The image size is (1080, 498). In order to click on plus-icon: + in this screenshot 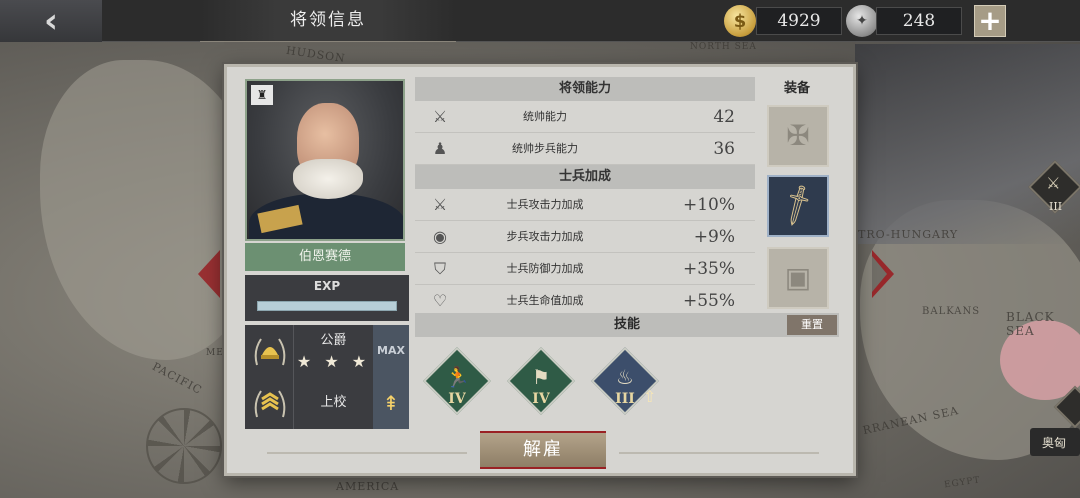, I will do `click(990, 20)`.